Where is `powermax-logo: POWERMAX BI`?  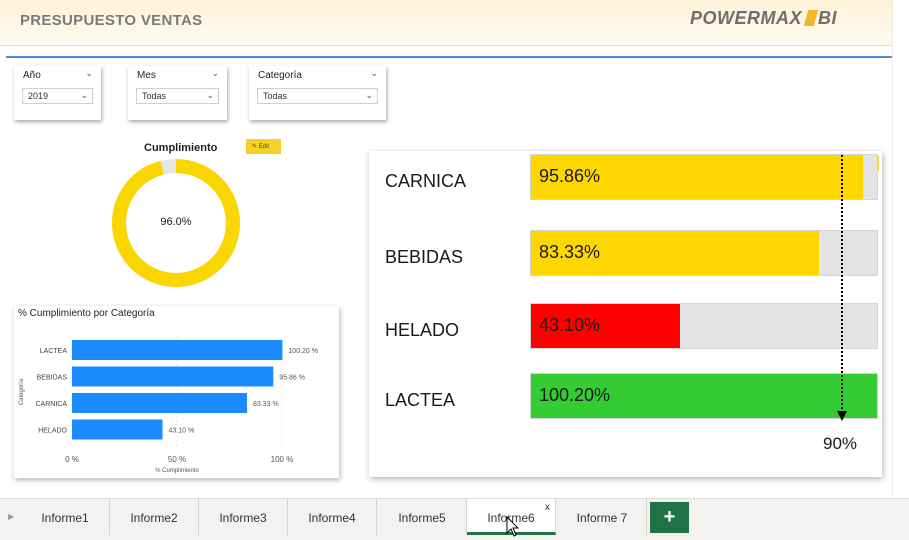
powermax-logo: POWERMAX BI is located at coordinates (763, 18).